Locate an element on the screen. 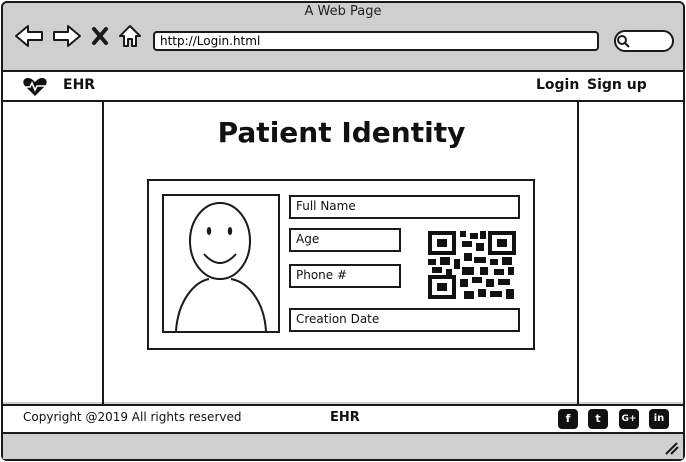 The height and width of the screenshot is (462, 686). search-icon is located at coordinates (623, 41).